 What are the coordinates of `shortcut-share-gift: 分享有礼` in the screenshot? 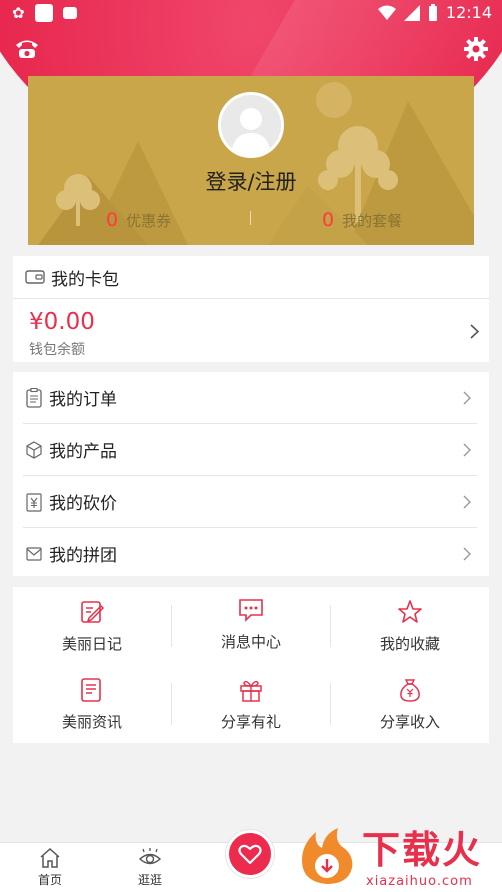 It's located at (251, 704).